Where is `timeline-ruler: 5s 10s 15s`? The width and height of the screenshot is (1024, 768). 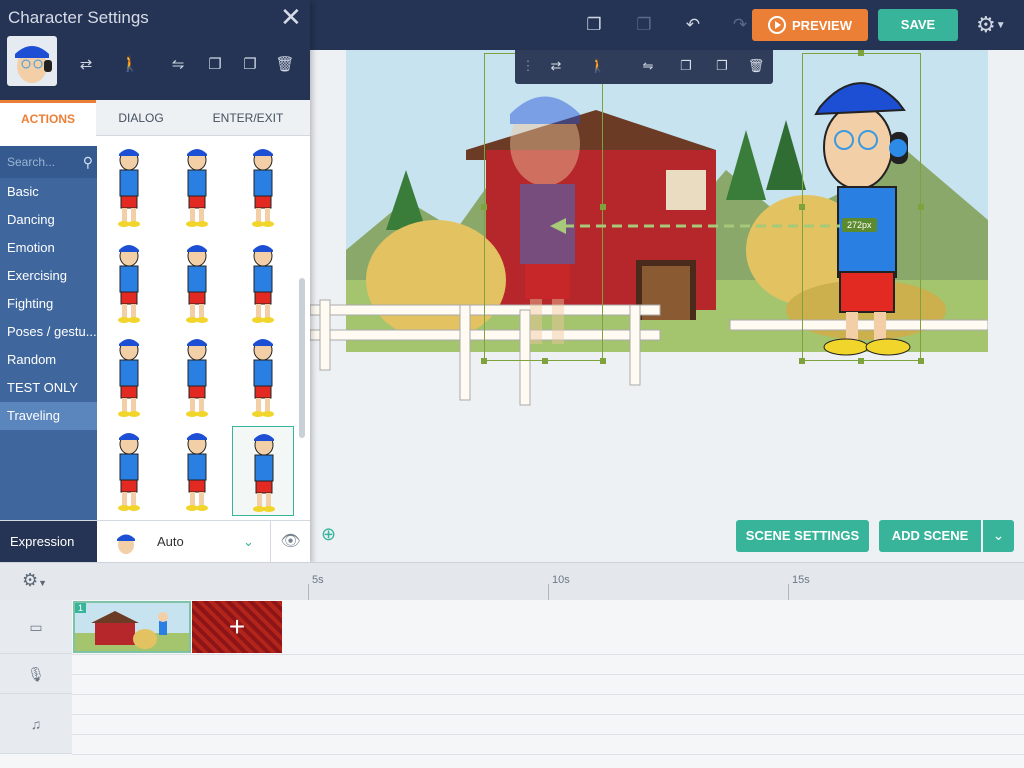
timeline-ruler: 5s 10s 15s is located at coordinates (548, 581).